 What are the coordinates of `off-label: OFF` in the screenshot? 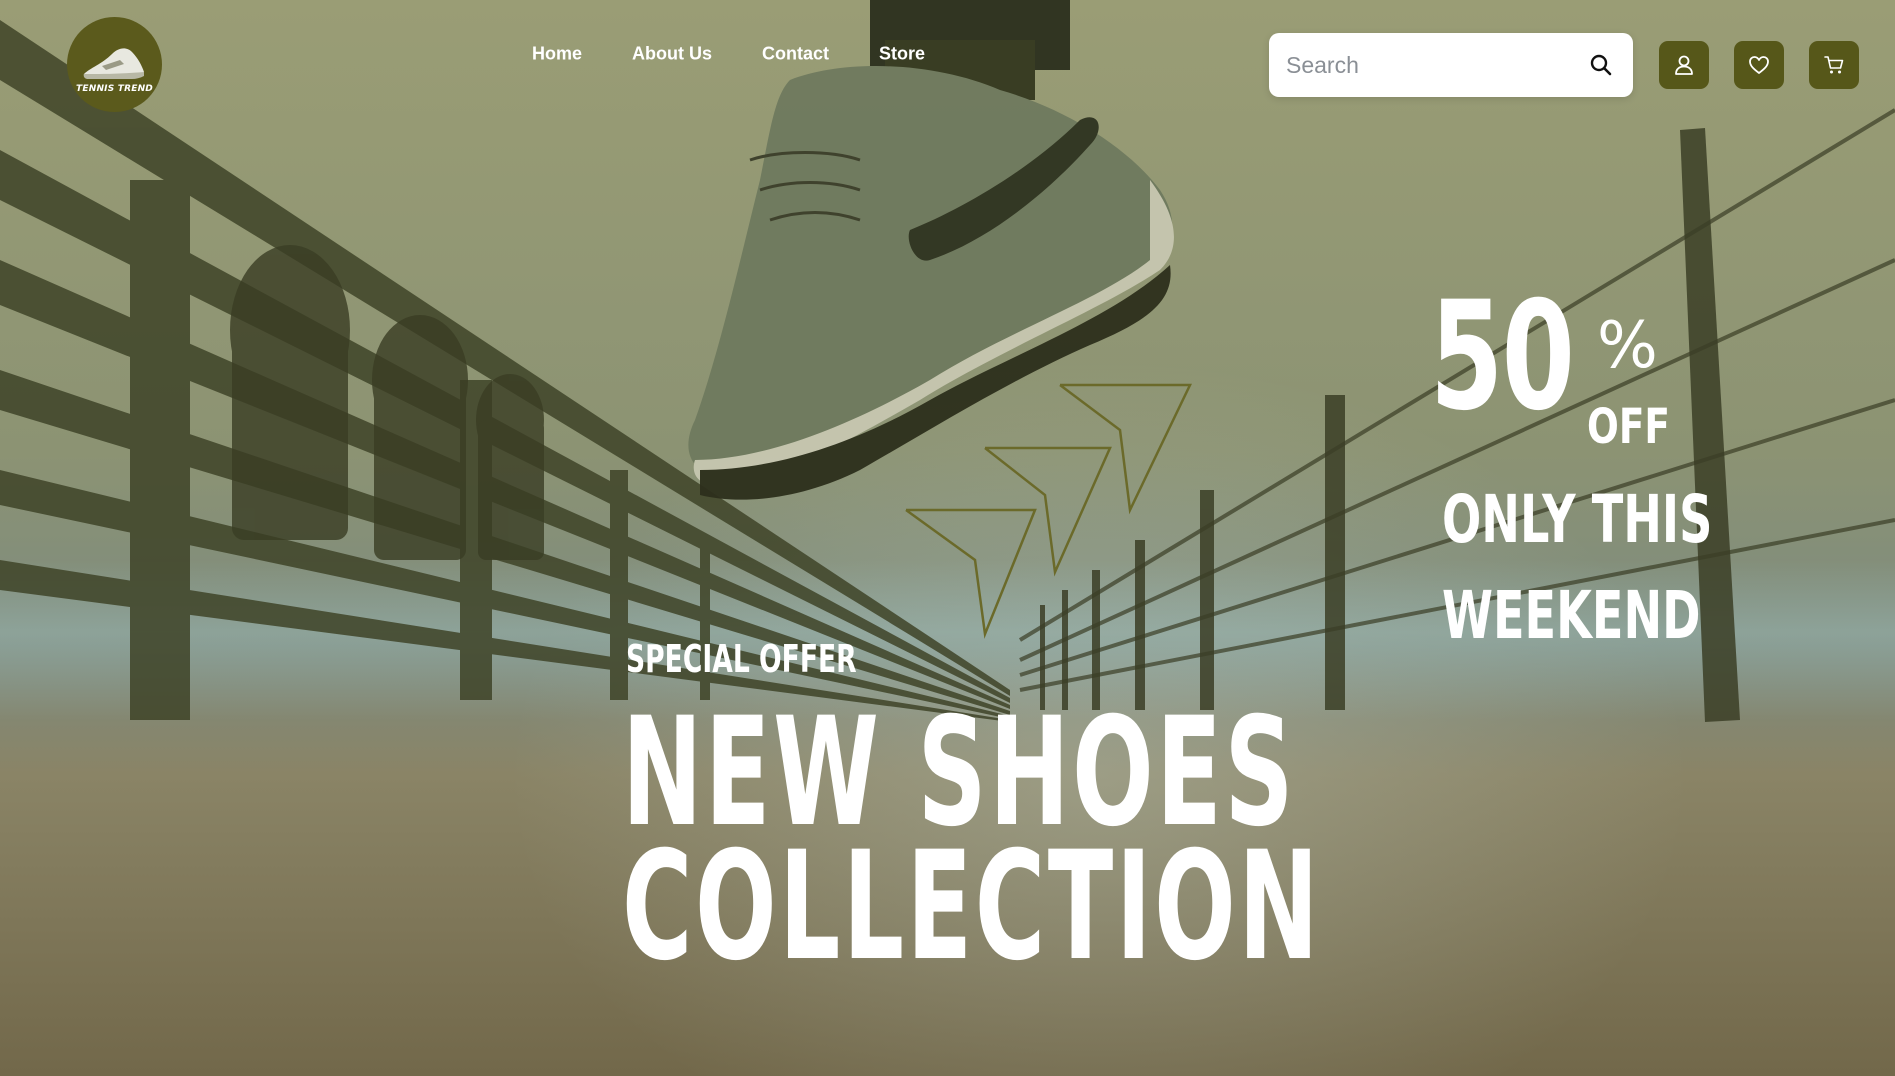 It's located at (1628, 427).